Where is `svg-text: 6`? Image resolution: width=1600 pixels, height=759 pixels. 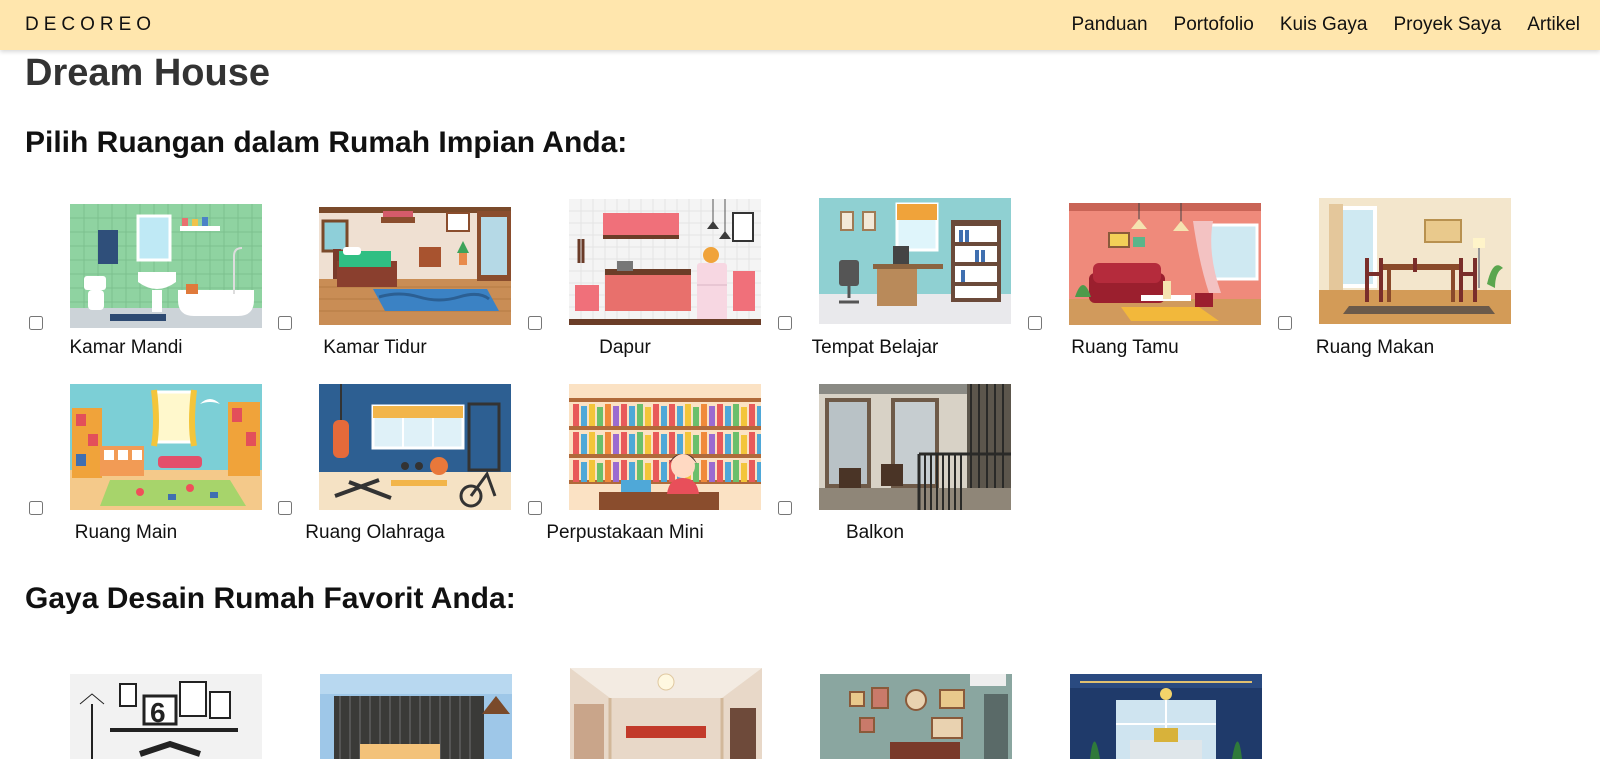
svg-text: 6 is located at coordinates (158, 712).